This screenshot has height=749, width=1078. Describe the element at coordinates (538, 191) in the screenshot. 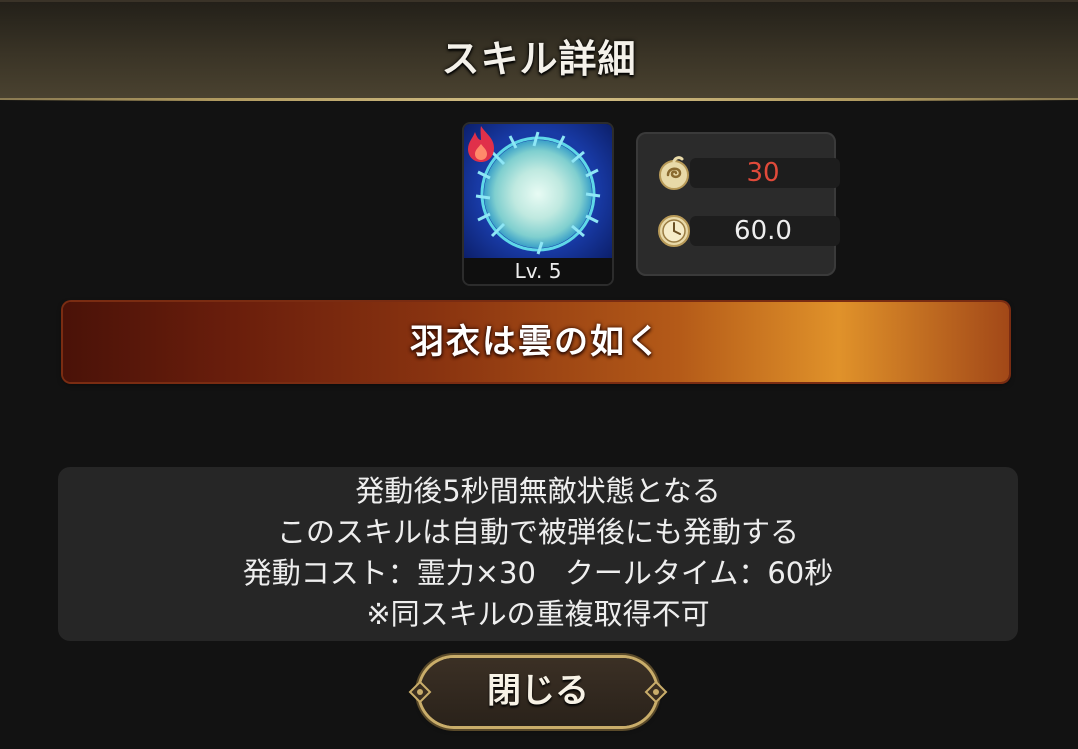

I see `ice-orb-skill-icon` at that location.